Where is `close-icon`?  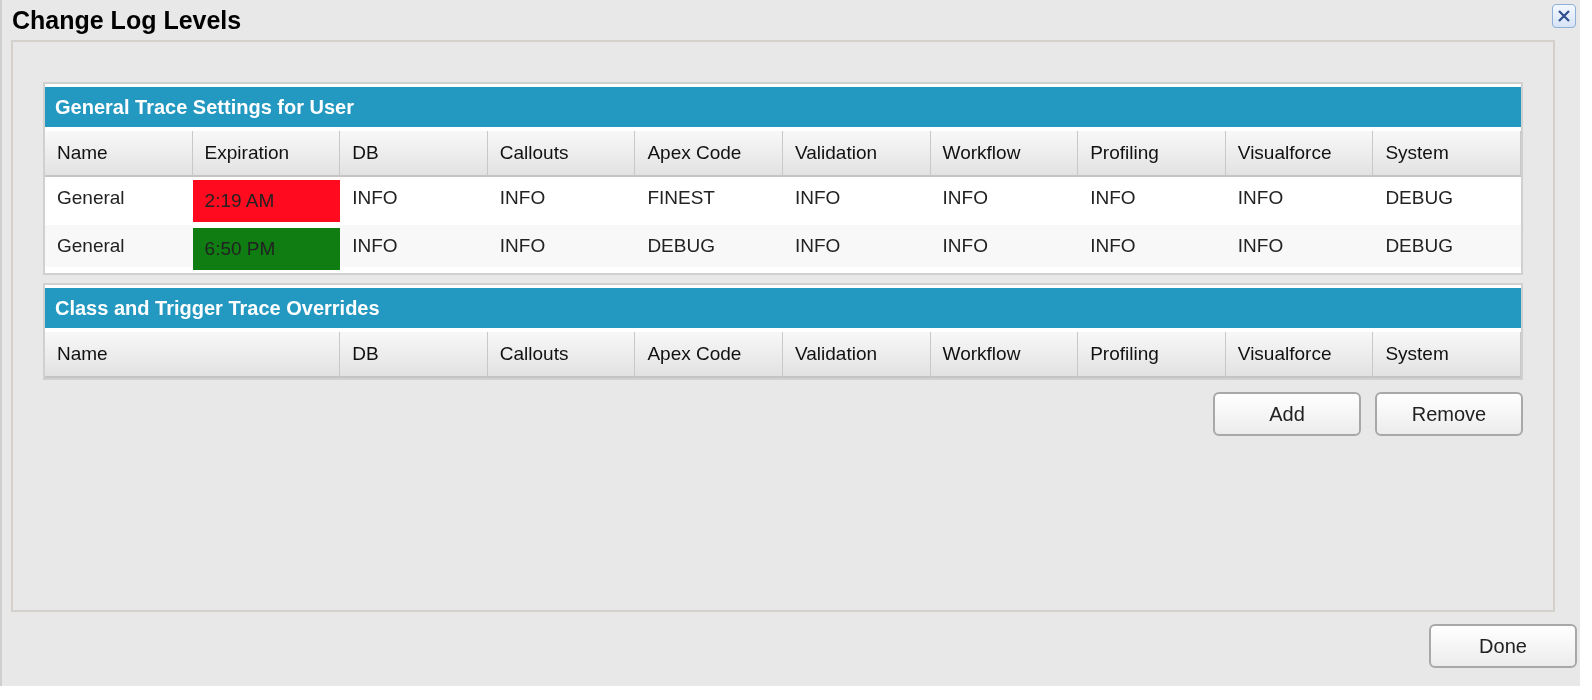
close-icon is located at coordinates (1564, 16).